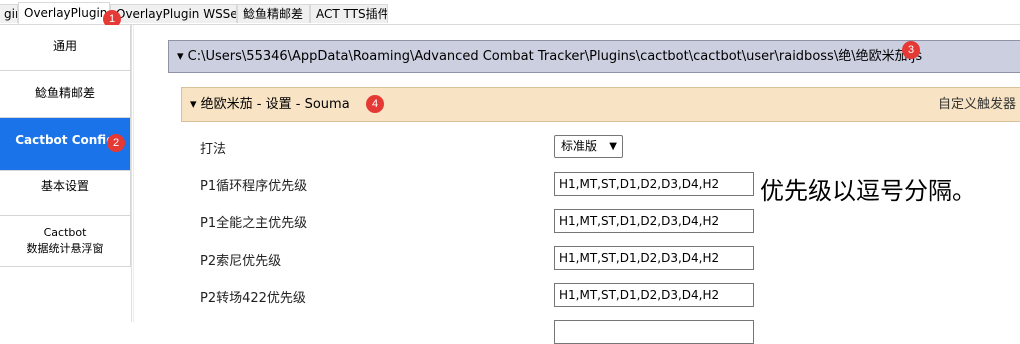  I want to click on next-priority-input, so click(654, 332).